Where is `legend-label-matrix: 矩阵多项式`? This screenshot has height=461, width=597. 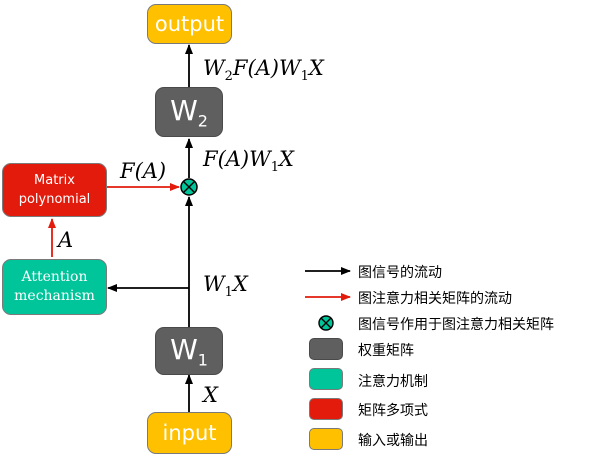
legend-label-matrix: 矩阵多项式 is located at coordinates (393, 411).